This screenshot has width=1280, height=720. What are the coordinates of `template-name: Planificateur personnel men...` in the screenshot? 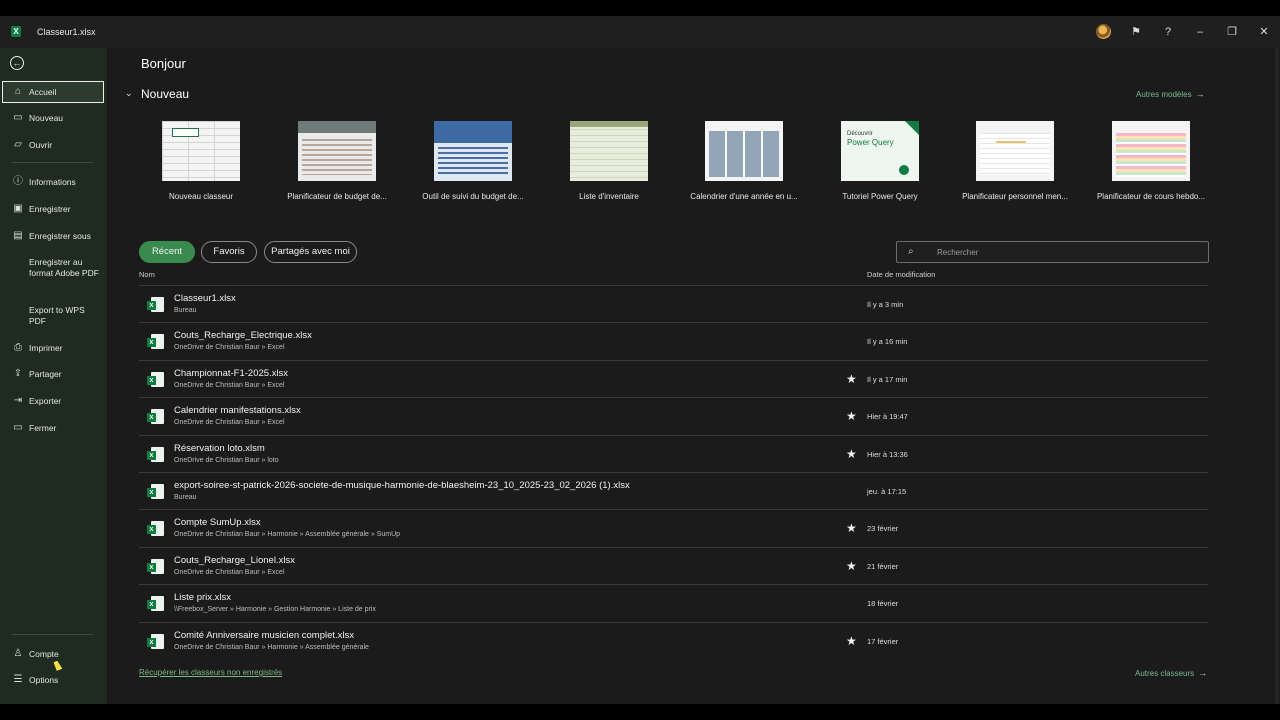 It's located at (1015, 196).